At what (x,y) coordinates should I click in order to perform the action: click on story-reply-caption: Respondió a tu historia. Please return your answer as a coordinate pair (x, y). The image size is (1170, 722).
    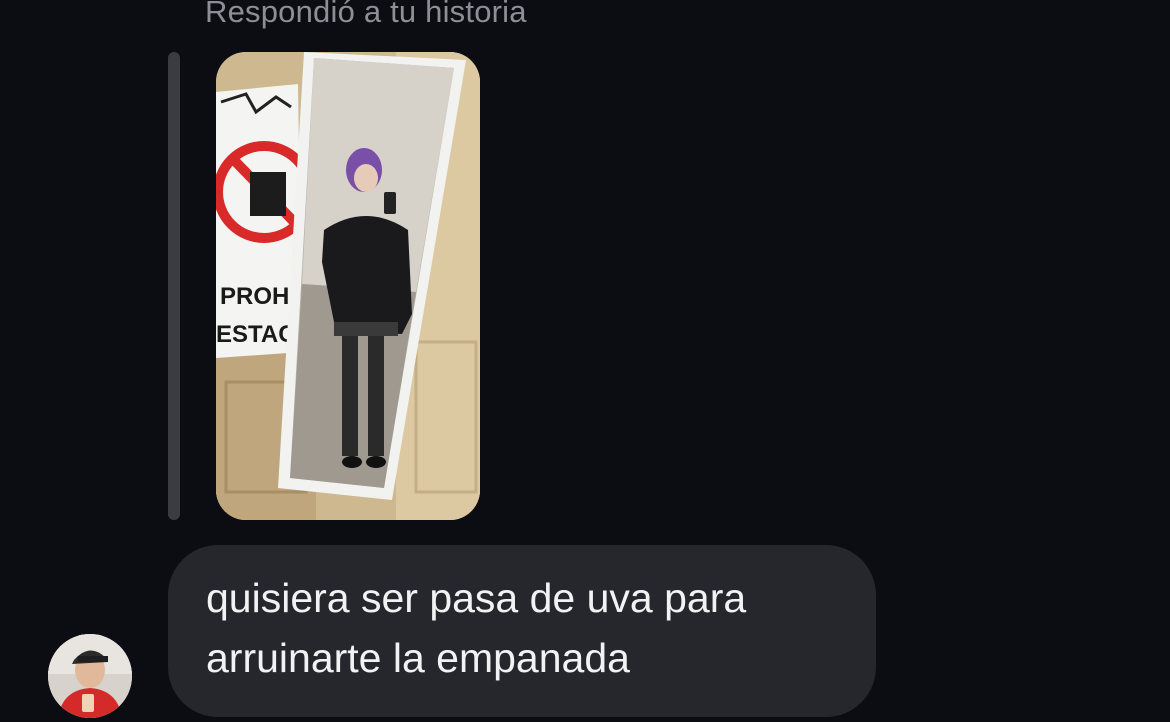
    Looking at the image, I should click on (366, 14).